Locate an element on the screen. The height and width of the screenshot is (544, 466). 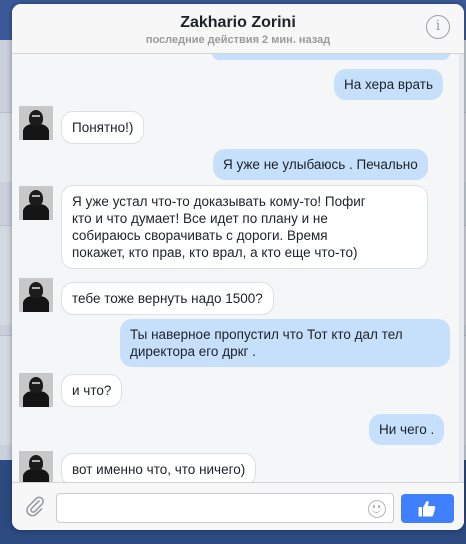
message-bubble-outgoing: На хера врать is located at coordinates (388, 84).